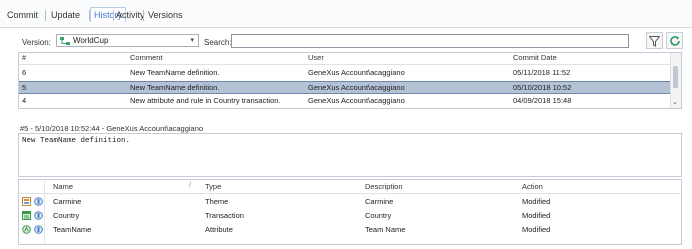 The width and height of the screenshot is (692, 249). Describe the element at coordinates (22, 15) in the screenshot. I see `tab-commit: Commit` at that location.